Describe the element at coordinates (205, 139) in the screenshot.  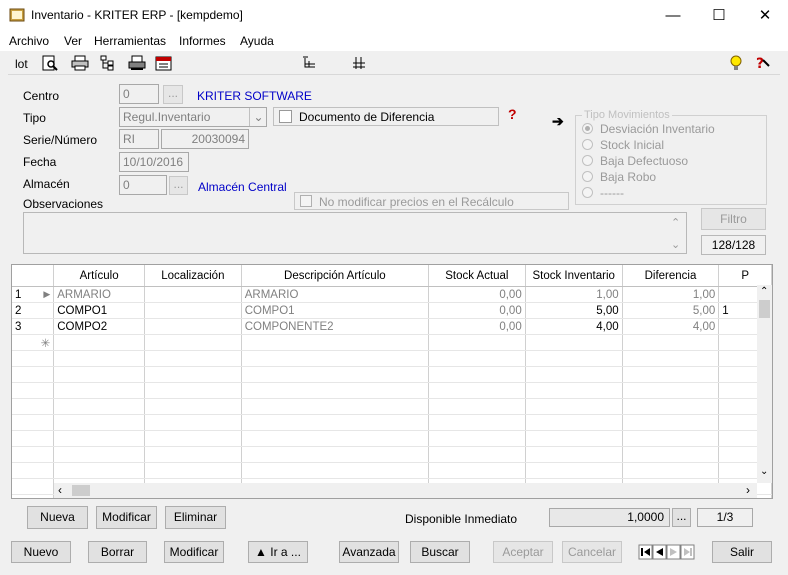
I see `numero-input: 20030094` at that location.